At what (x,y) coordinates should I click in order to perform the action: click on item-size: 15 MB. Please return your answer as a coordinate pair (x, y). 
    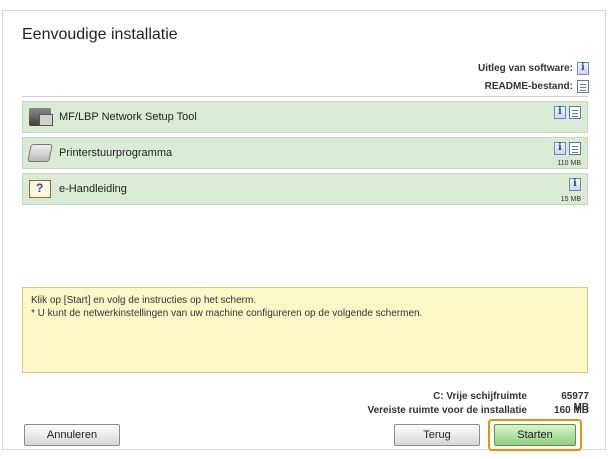
    Looking at the image, I should click on (570, 199).